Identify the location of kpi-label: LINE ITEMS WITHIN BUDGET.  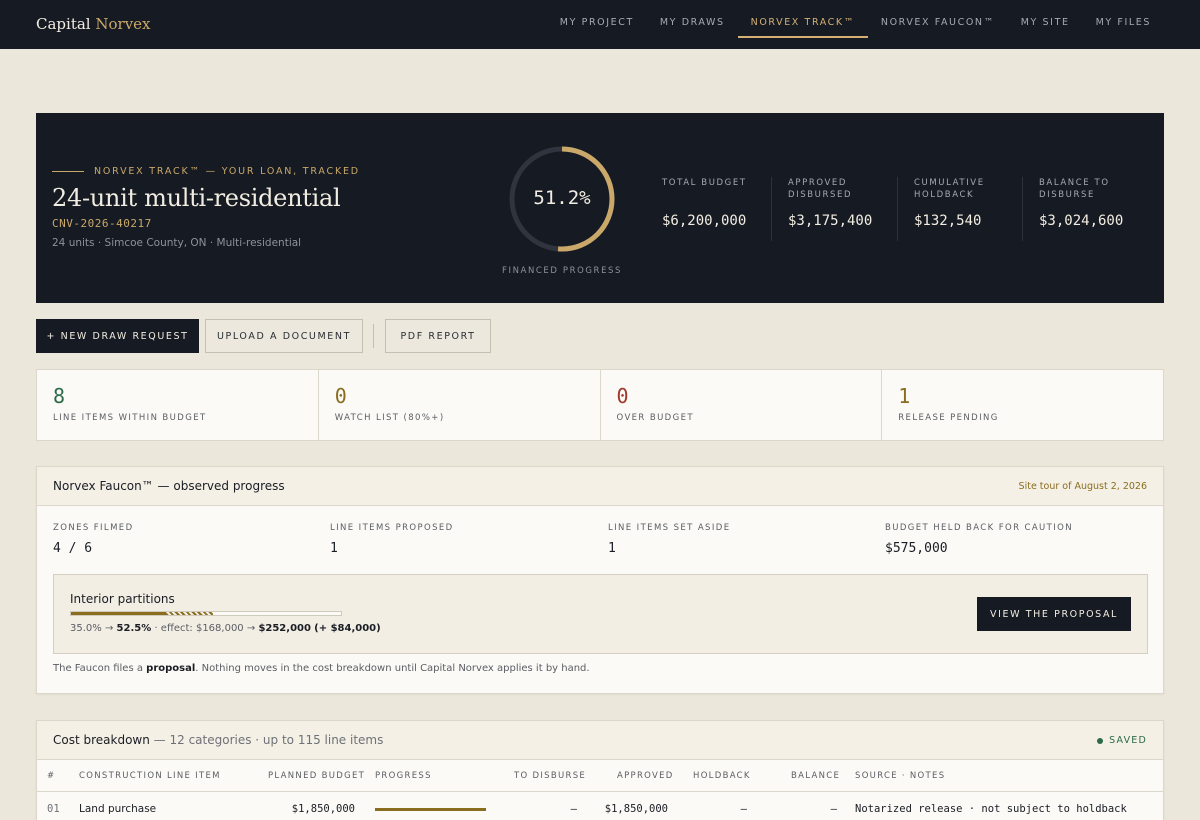
(130, 418).